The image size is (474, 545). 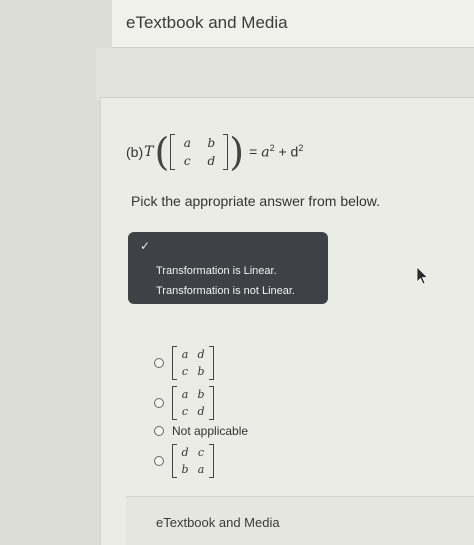 I want to click on prompt-text: Pick the appropriate answer from below., so click(x=256, y=201).